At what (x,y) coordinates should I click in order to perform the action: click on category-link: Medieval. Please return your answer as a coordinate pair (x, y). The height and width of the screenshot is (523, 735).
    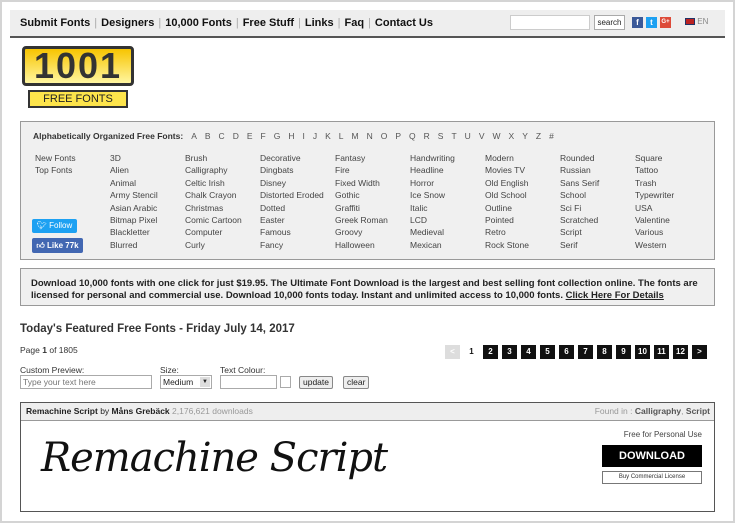
    Looking at the image, I should click on (432, 233).